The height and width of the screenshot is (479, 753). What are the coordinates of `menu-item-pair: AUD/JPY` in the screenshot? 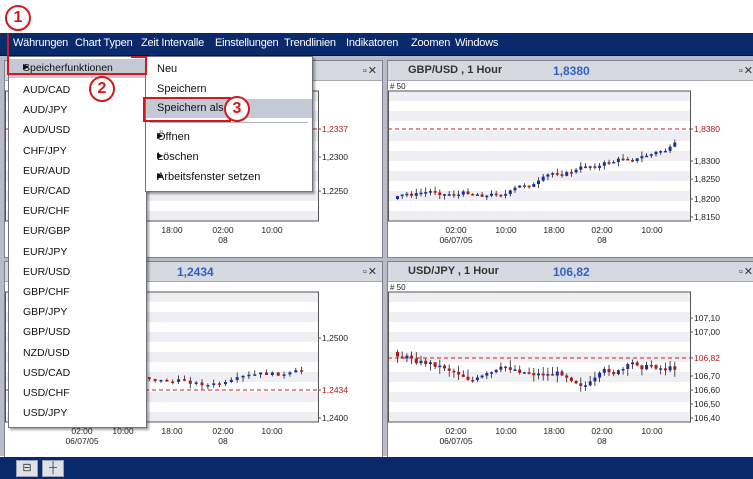 It's located at (77, 110).